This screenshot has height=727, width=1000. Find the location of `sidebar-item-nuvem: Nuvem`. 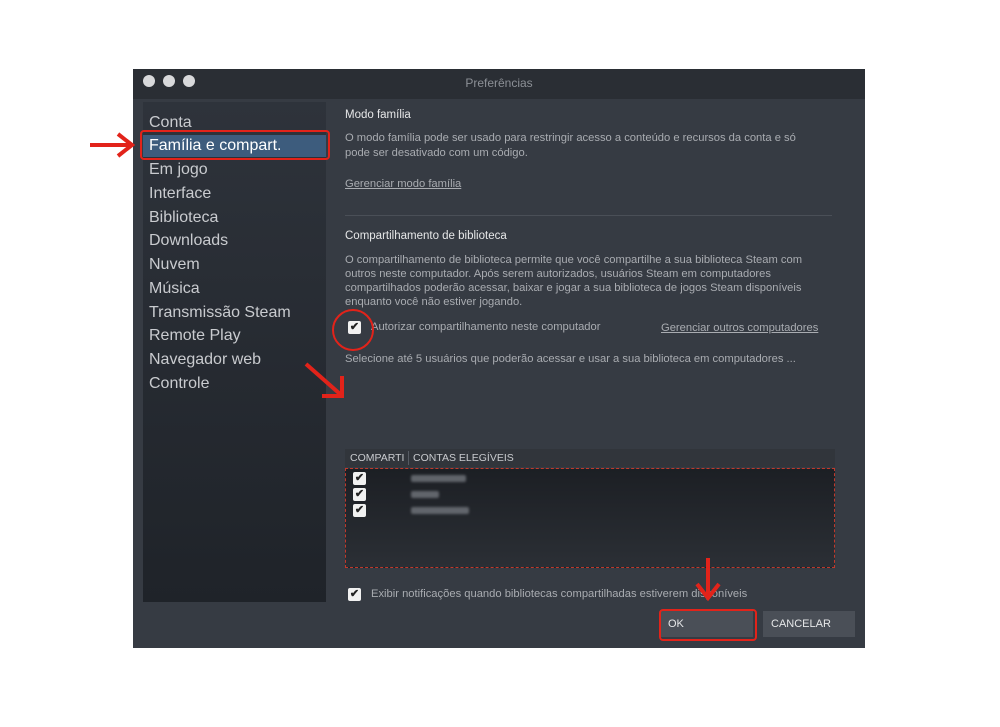

sidebar-item-nuvem: Nuvem is located at coordinates (174, 265).